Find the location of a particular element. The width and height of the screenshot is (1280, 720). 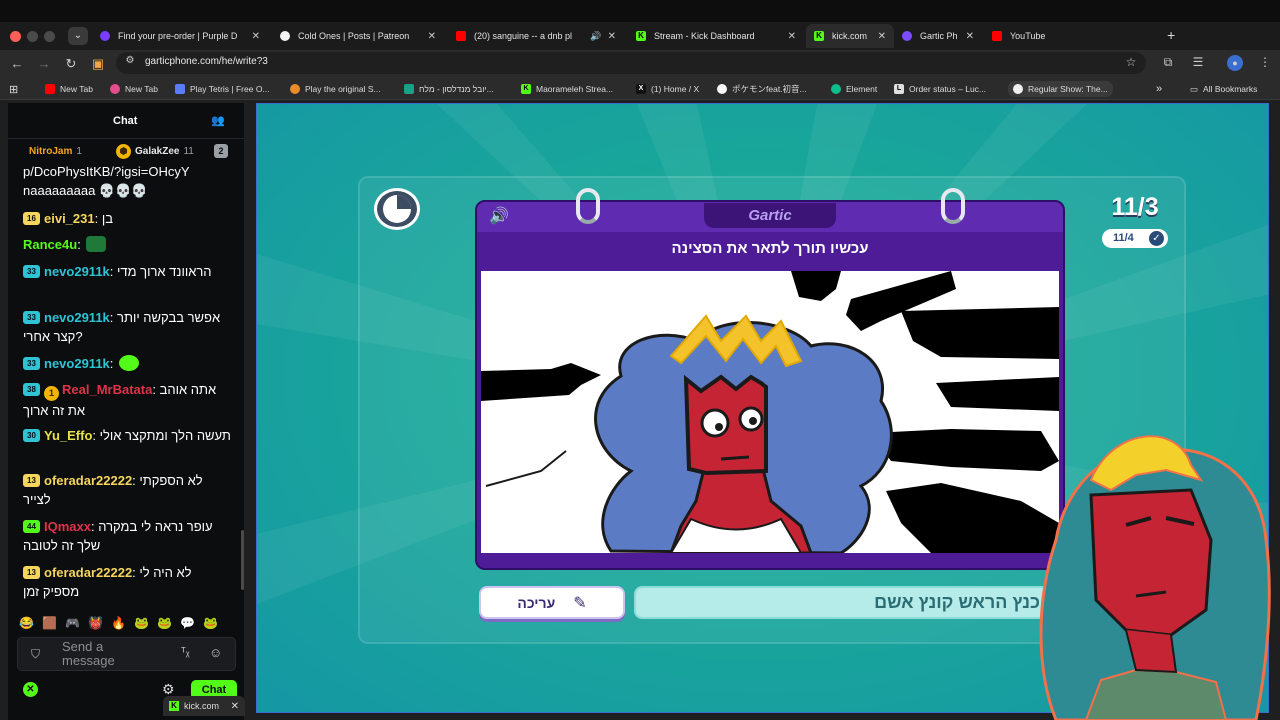

back-button: ← is located at coordinates (17, 64).